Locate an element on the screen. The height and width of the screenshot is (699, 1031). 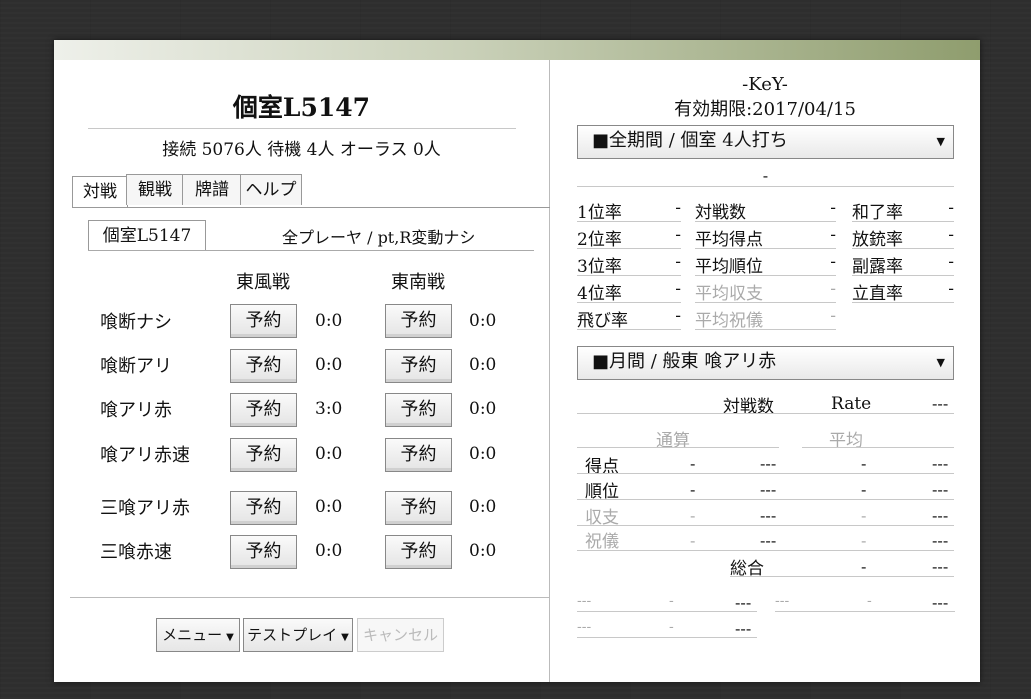
rule-label: 喰アリ赤速 is located at coordinates (145, 455).